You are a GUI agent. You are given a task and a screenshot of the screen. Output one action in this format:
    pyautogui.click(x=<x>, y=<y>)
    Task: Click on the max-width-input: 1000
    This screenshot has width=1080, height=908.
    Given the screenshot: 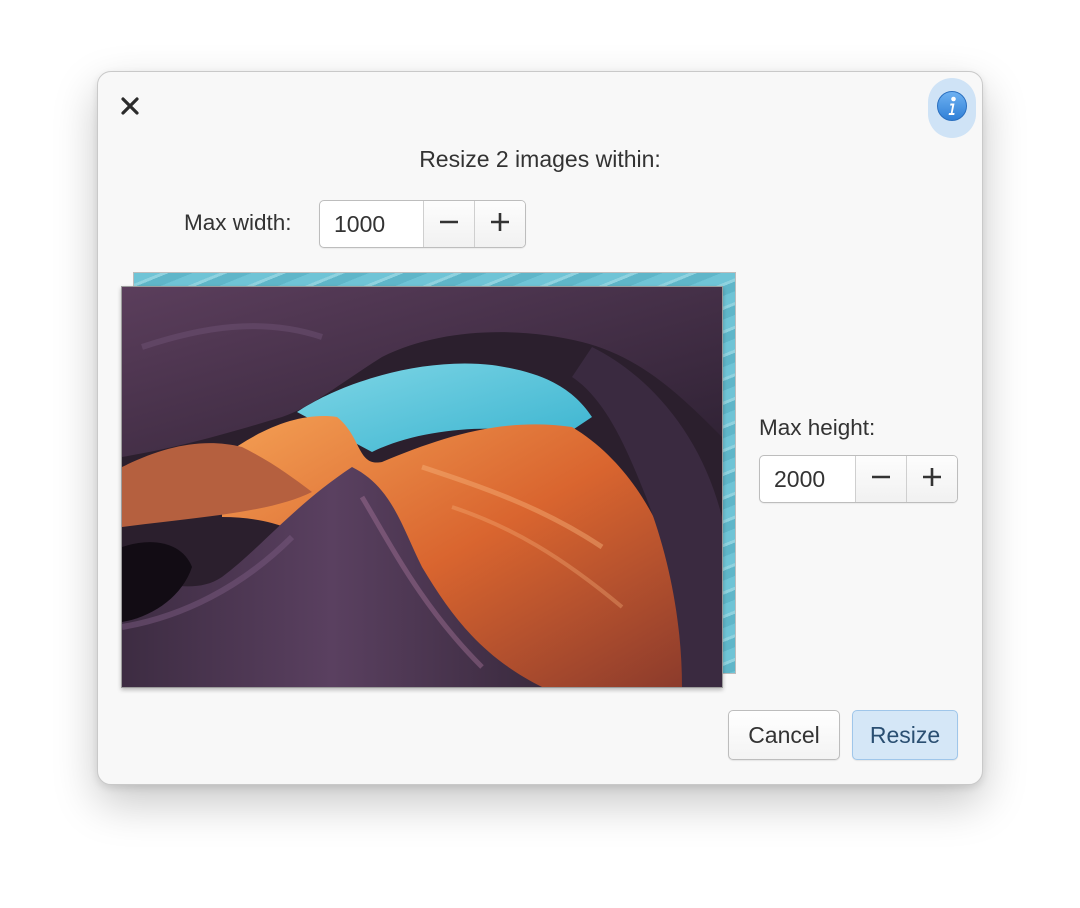 What is the action you would take?
    pyautogui.click(x=371, y=224)
    